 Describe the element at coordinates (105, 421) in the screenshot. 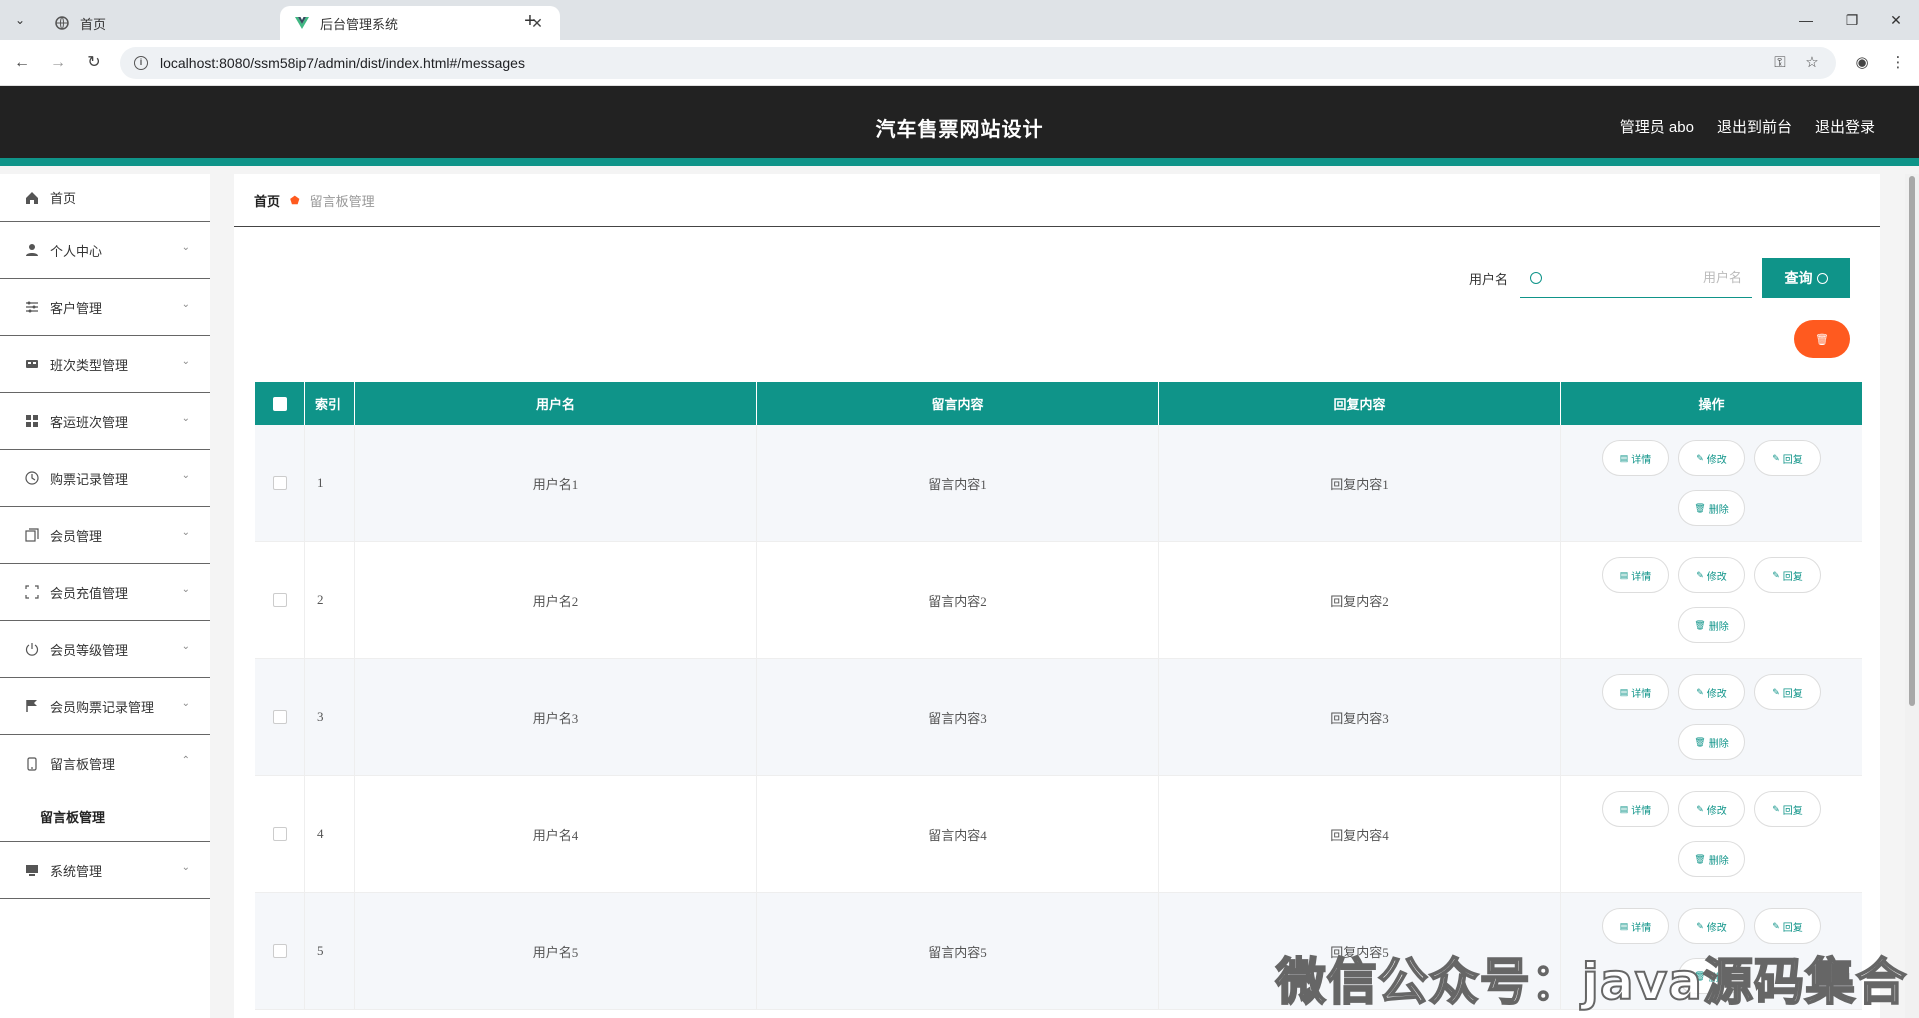

I see `sidebar-item-passenger-shifts: 客运班次管理 ⌄` at that location.